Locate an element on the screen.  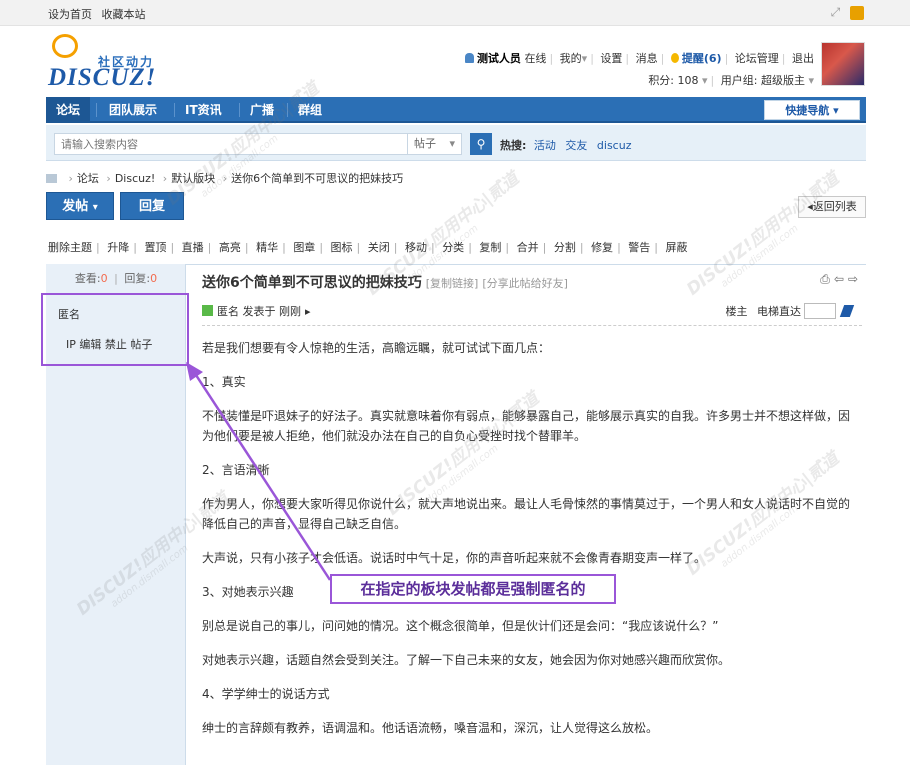
avatar is located at coordinates (843, 64).